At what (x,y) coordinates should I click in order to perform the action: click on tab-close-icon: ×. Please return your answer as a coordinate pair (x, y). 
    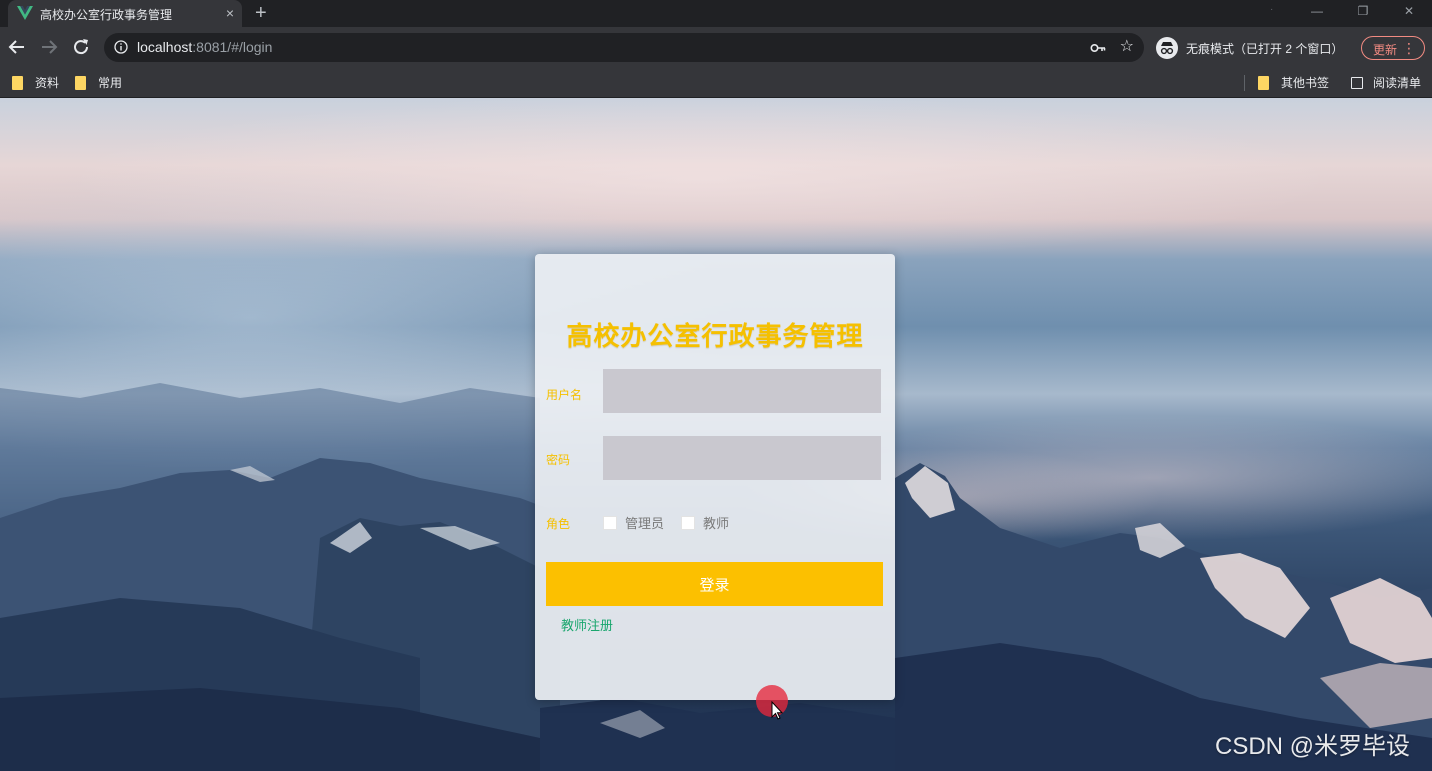
    Looking at the image, I should click on (230, 13).